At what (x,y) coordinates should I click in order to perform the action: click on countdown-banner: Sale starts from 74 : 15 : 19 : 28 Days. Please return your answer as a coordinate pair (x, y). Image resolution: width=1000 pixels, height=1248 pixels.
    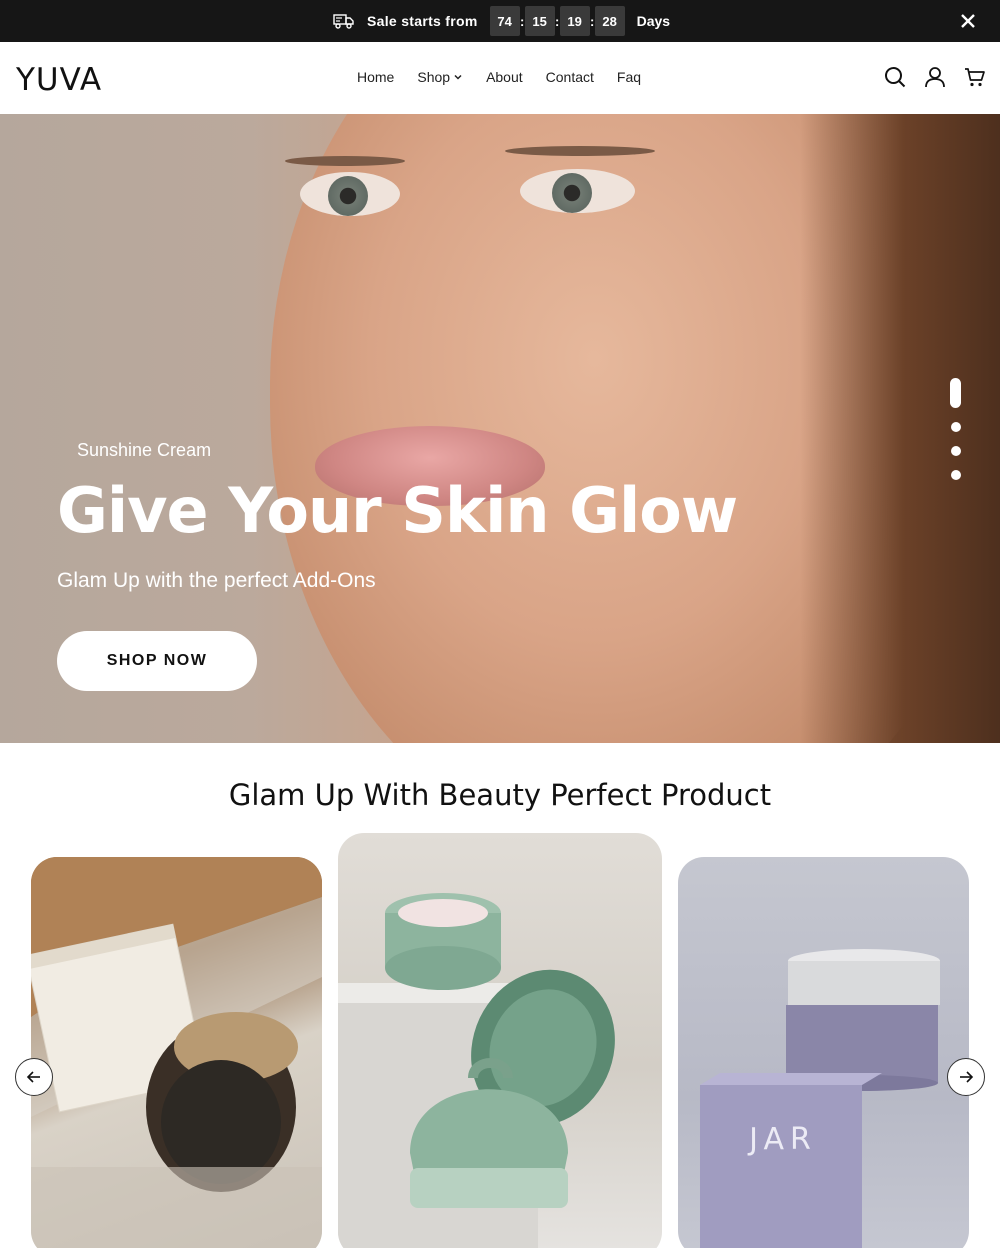
    Looking at the image, I should click on (501, 21).